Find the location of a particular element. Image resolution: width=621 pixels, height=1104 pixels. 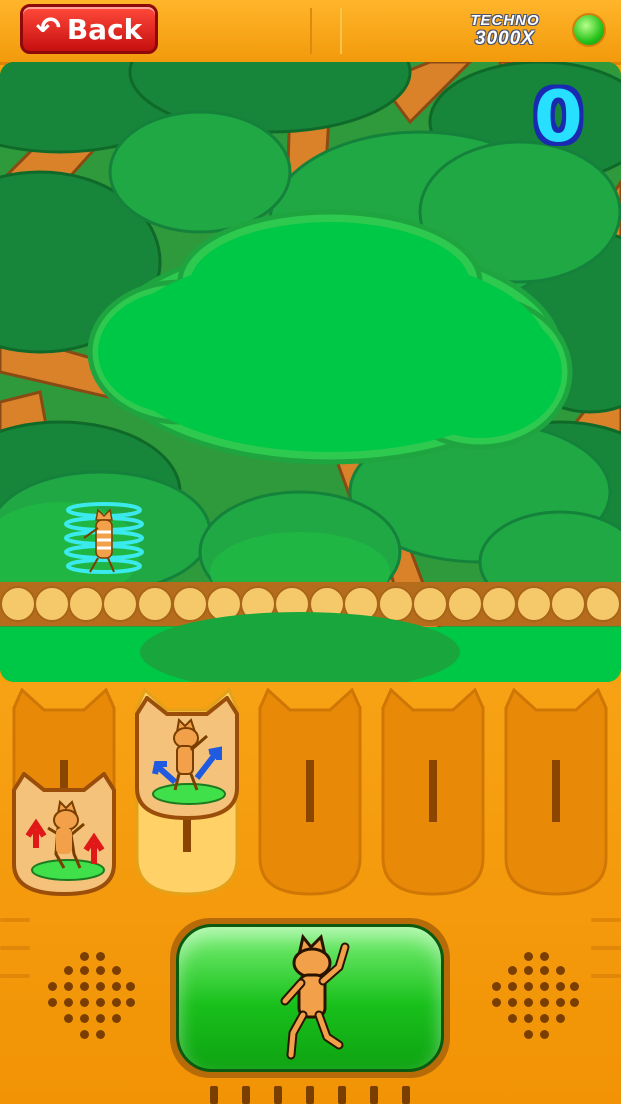

dance-button is located at coordinates (310, 998).